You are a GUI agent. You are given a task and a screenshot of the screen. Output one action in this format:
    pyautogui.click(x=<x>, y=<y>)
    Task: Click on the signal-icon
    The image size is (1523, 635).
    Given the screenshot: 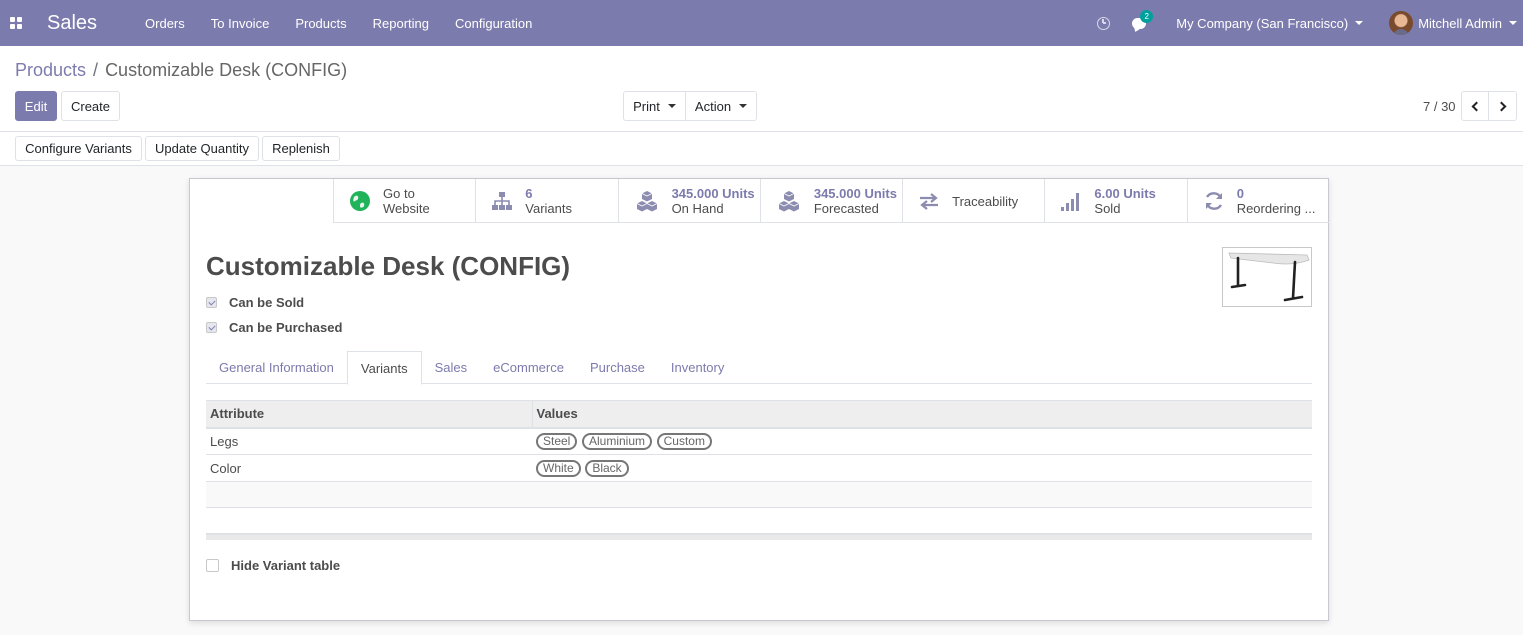 What is the action you would take?
    pyautogui.click(x=1070, y=202)
    